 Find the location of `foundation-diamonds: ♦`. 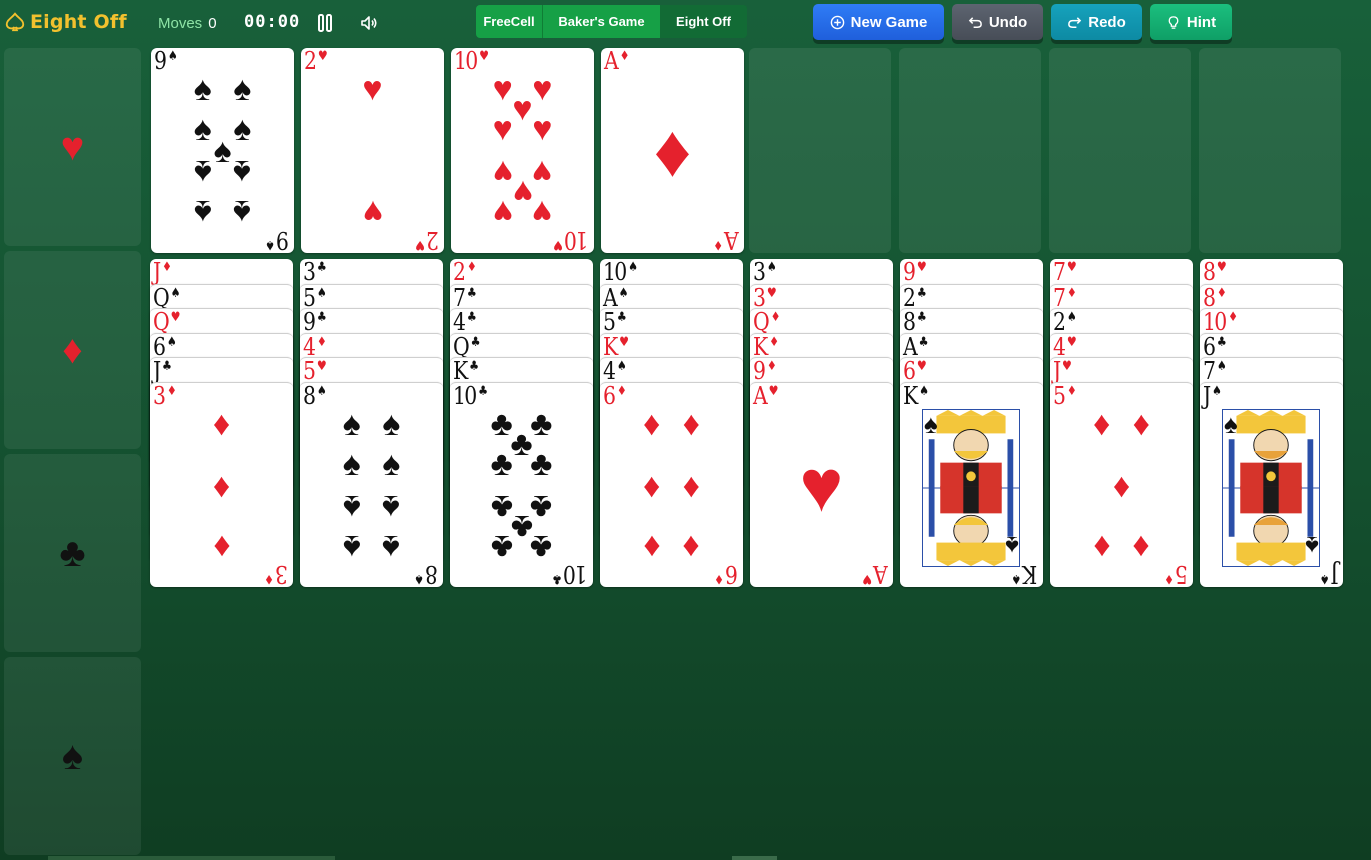

foundation-diamonds: ♦ is located at coordinates (72, 350).